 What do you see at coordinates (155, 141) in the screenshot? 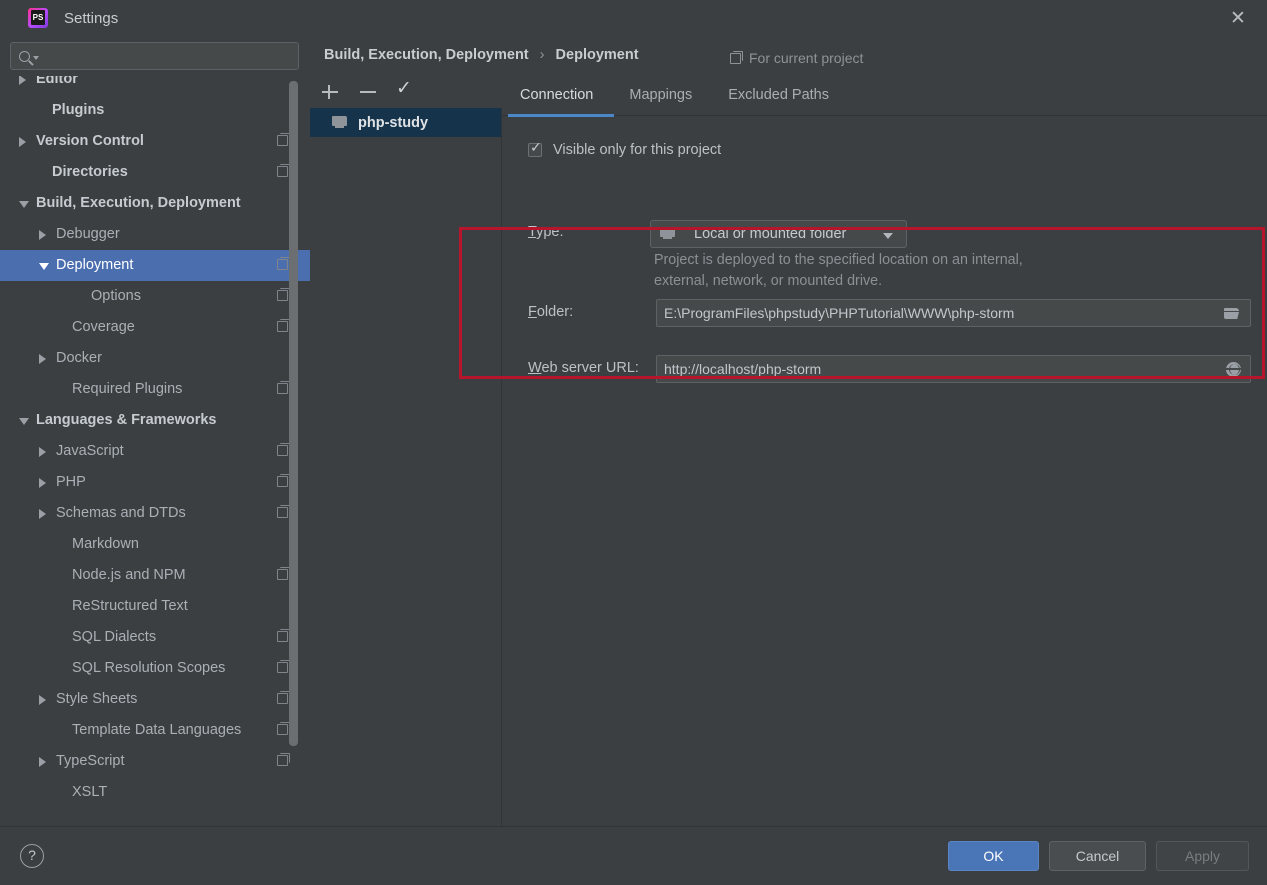
I see `sidebar-item-version-control: Version Control` at bounding box center [155, 141].